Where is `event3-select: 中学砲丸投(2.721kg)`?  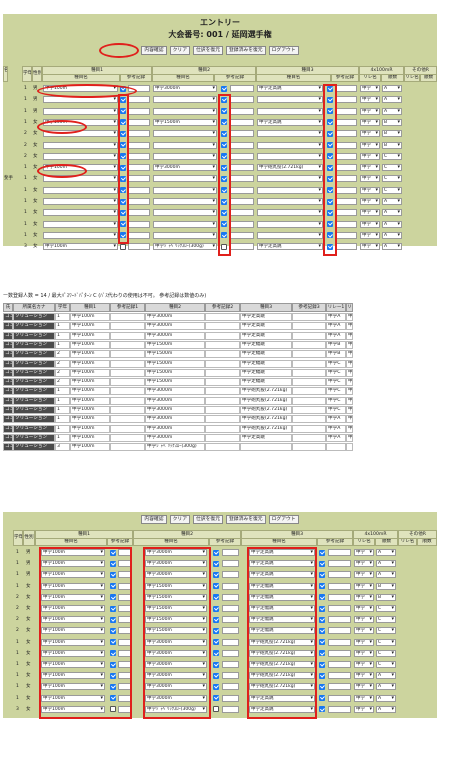
event3-select: 中学砲丸投(2.721kg) is located at coordinates (290, 168).